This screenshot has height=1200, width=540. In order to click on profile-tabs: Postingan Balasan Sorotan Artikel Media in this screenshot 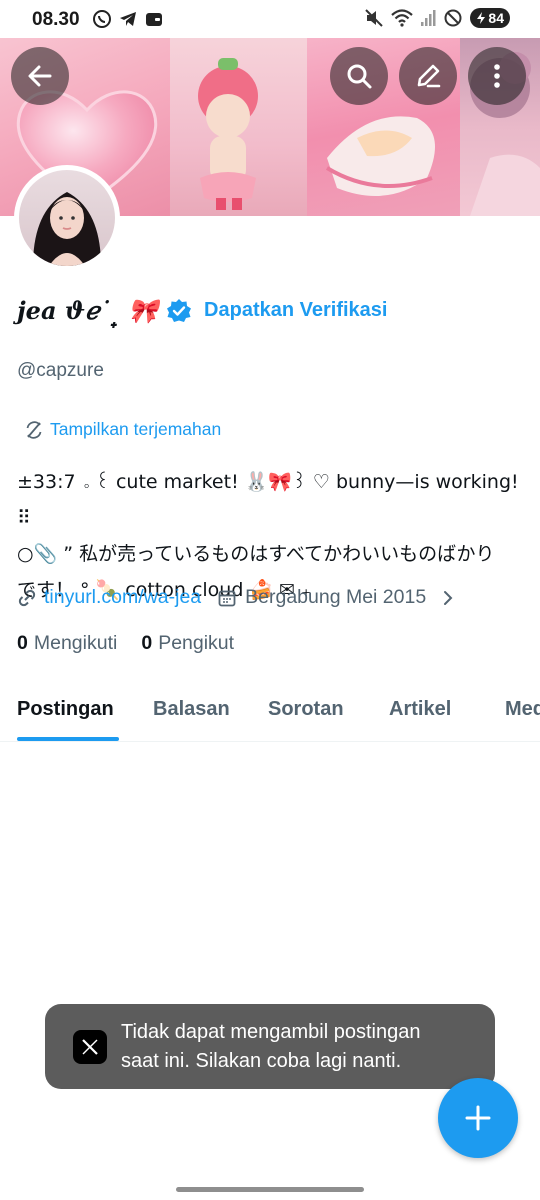, I will do `click(270, 716)`.